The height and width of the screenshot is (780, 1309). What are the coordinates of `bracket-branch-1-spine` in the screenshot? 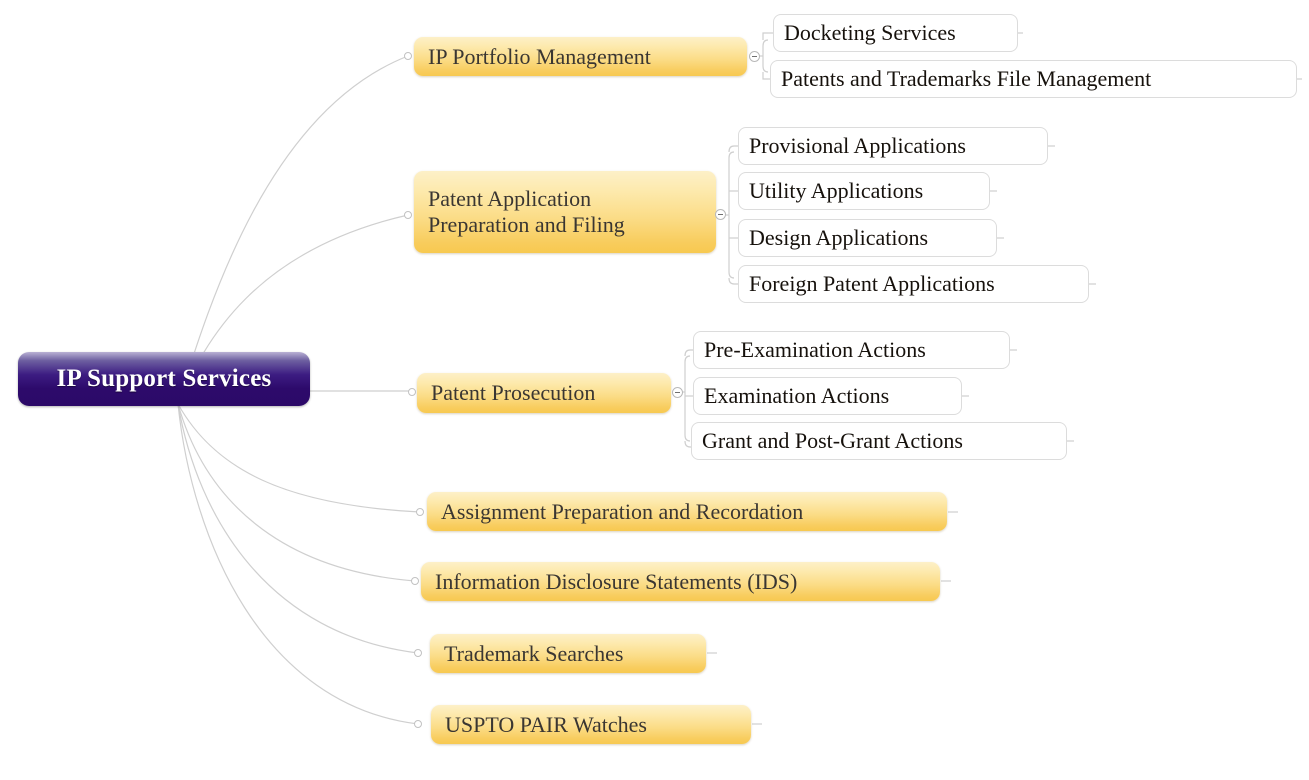 It's located at (765, 56).